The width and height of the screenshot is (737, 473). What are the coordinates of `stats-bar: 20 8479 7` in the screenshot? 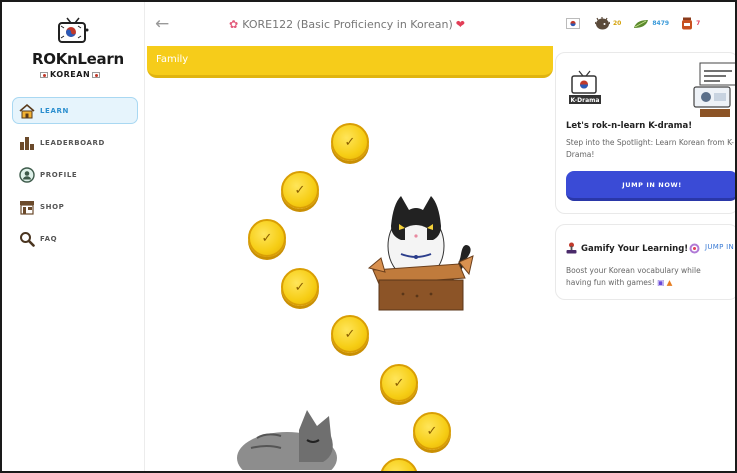 It's located at (639, 23).